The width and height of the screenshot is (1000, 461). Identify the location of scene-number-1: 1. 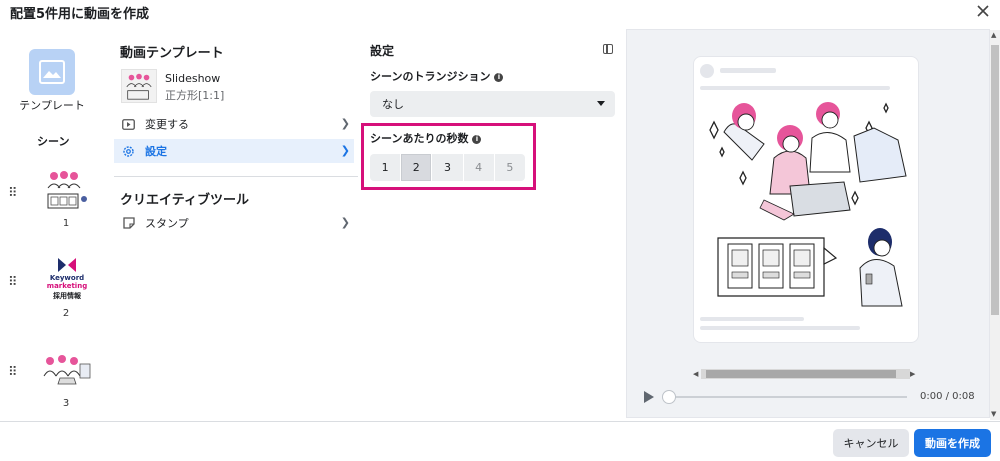
(66, 223).